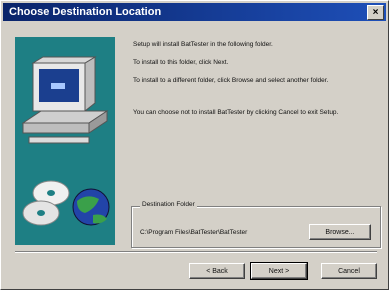 This screenshot has width=389, height=290. I want to click on close-button: ×, so click(375, 12).